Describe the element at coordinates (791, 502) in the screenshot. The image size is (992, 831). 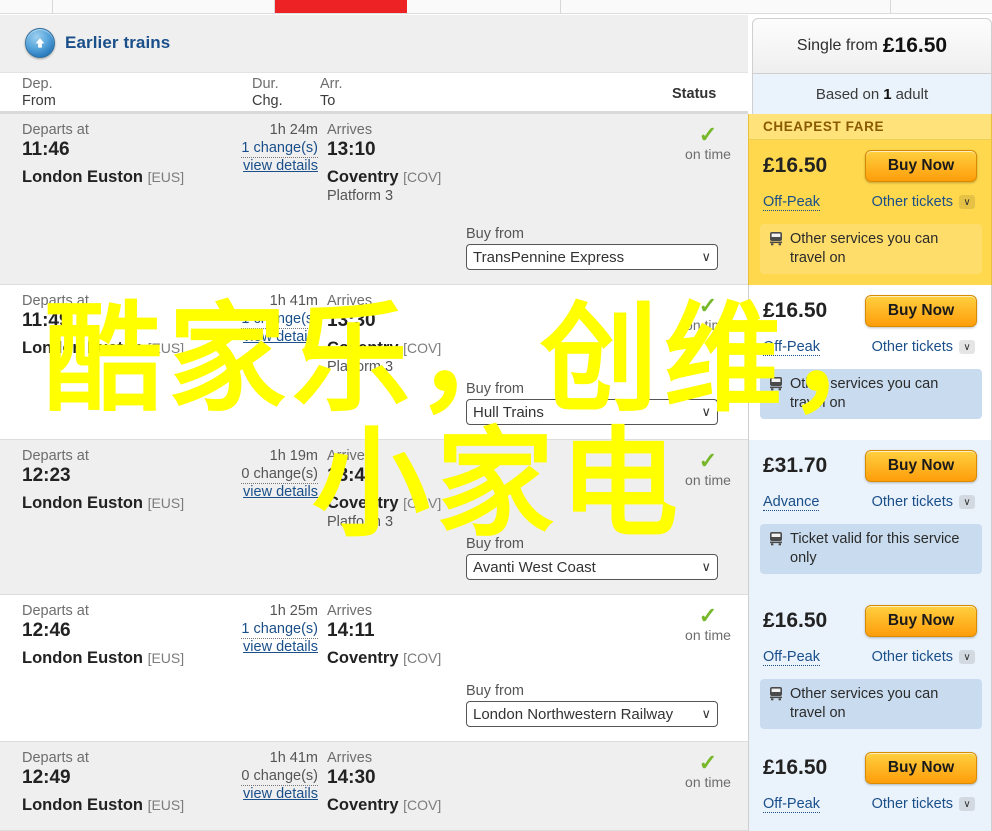
I see `ticket-type-link: Advance` at that location.